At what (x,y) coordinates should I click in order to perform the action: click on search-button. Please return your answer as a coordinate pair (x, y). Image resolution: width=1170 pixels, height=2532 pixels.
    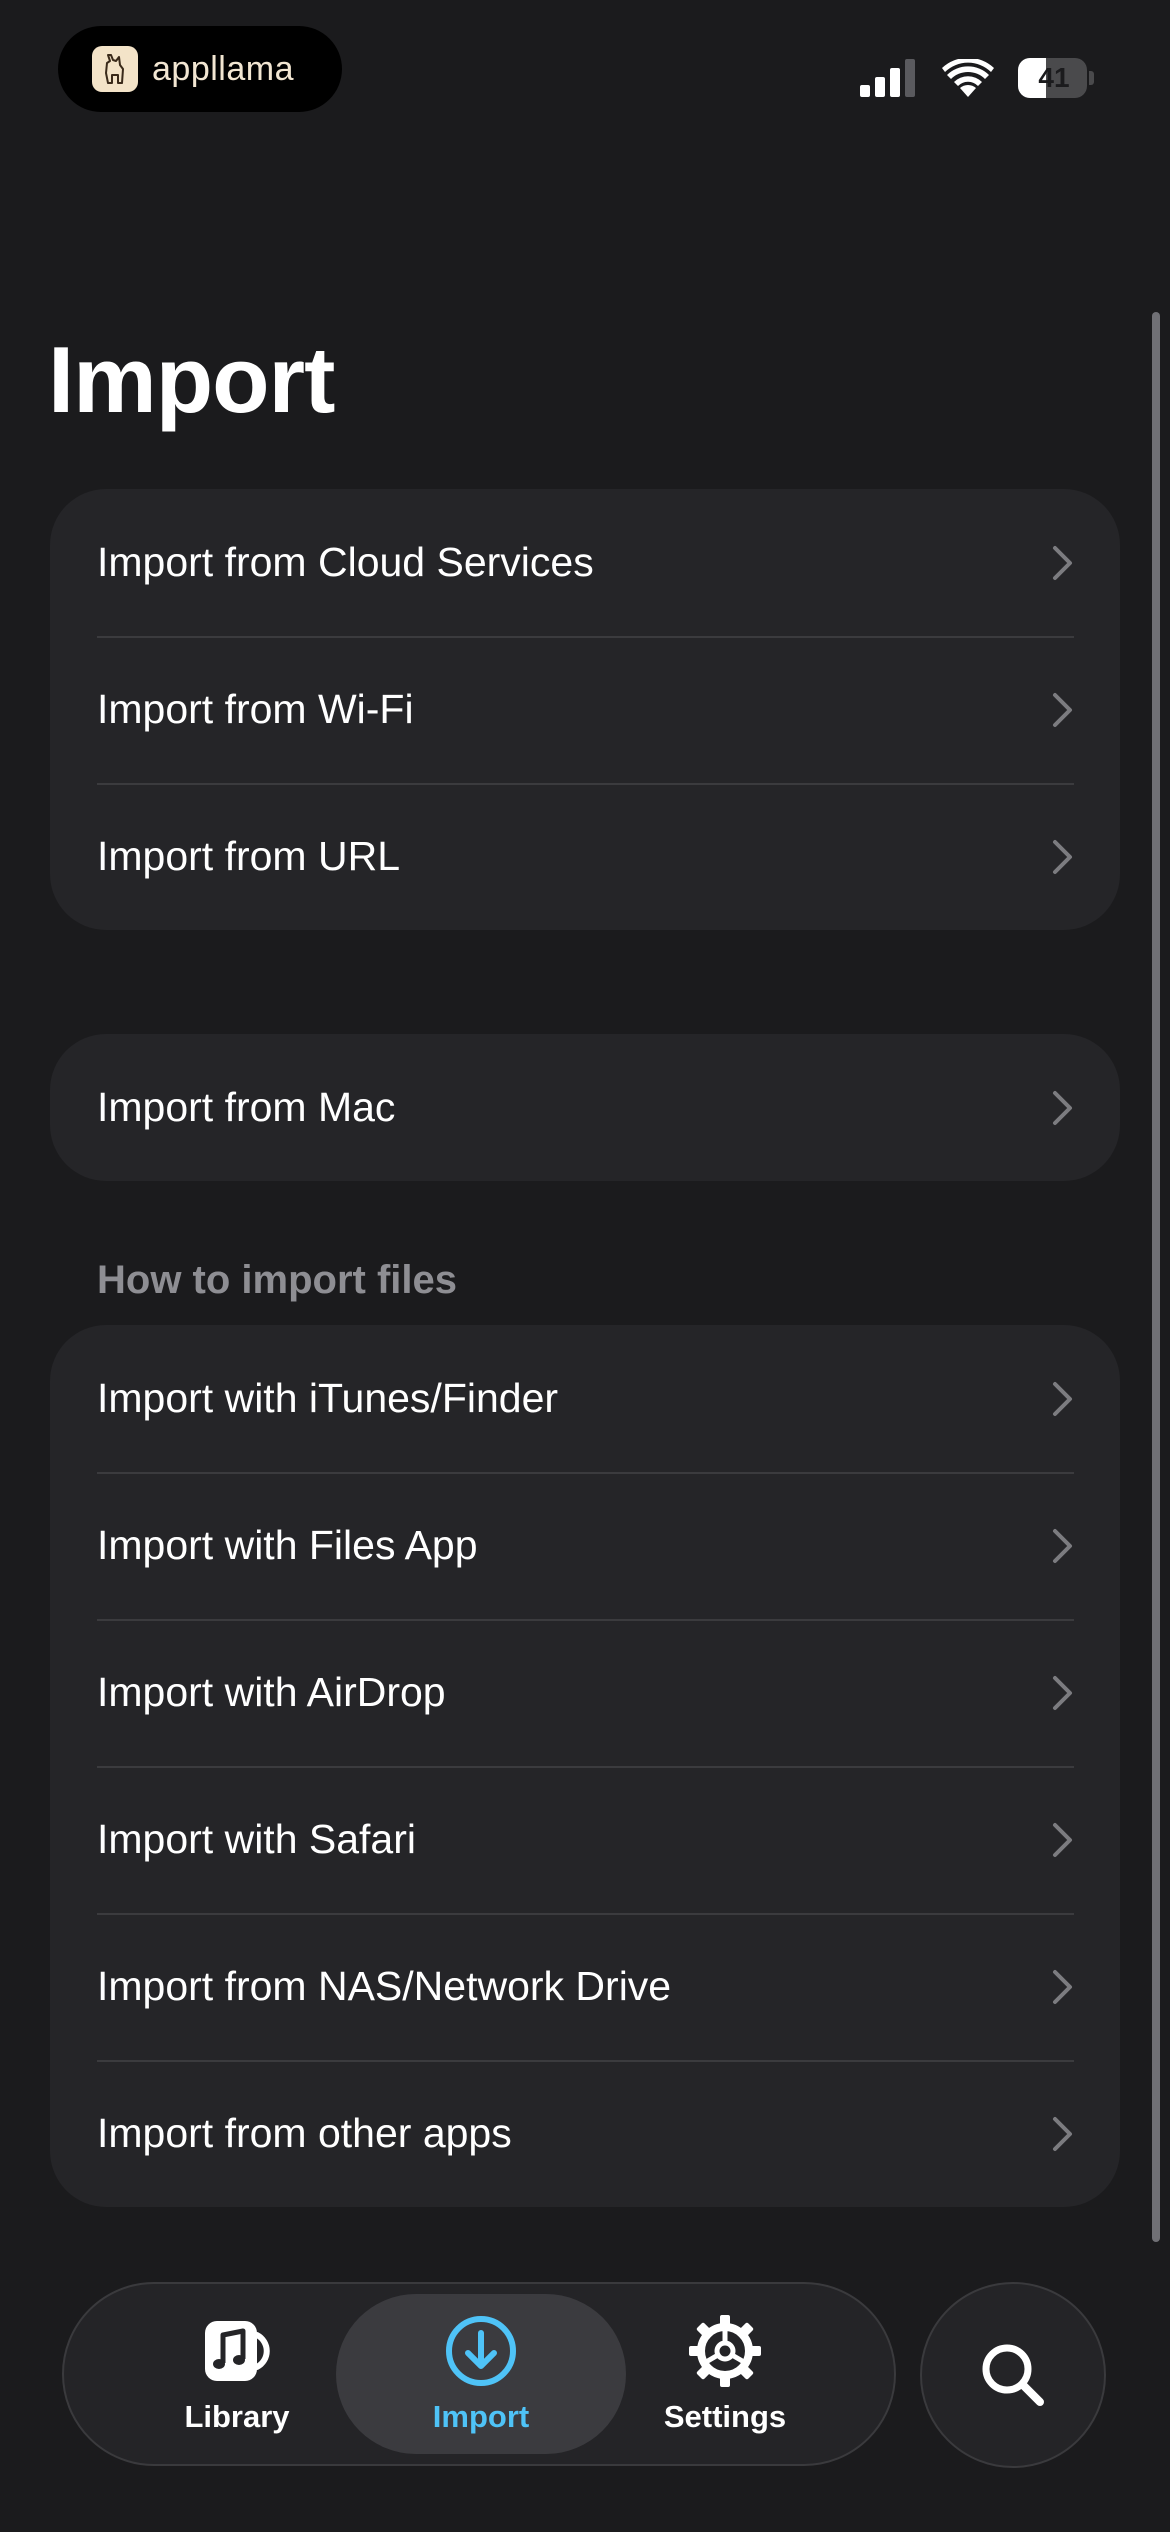
    Looking at the image, I should click on (1013, 2375).